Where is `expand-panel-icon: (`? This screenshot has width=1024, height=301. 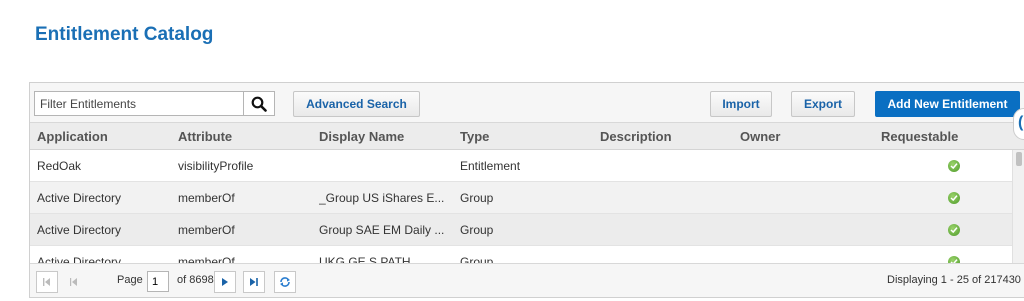
expand-panel-icon: ( is located at coordinates (1021, 122).